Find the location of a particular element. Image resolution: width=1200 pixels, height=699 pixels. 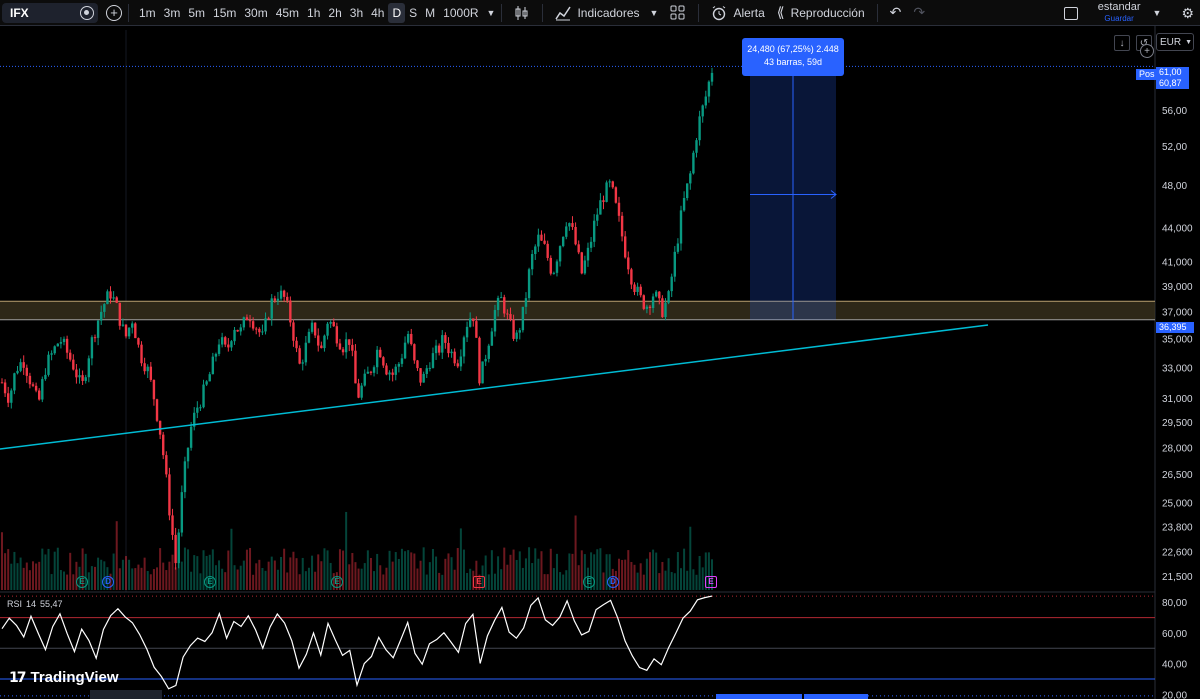

rsi-legend: RSI 14 55,47 is located at coordinates (37, 604).